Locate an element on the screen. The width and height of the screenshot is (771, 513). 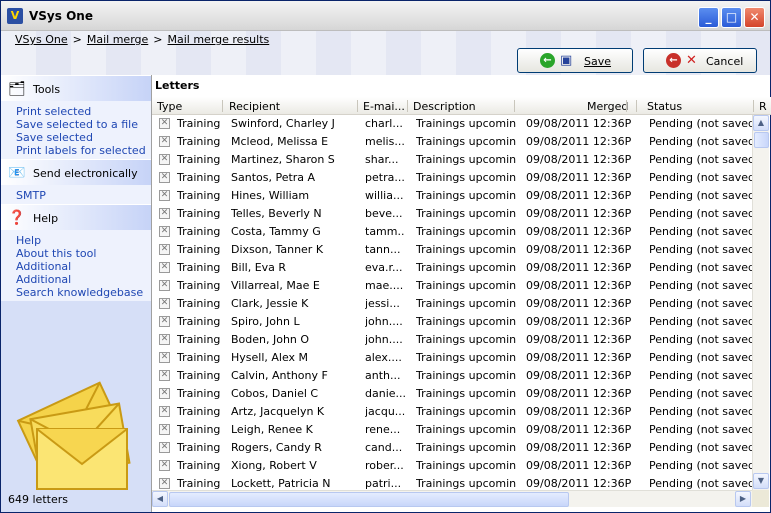
vertical-scroll-thumb is located at coordinates (761, 140).